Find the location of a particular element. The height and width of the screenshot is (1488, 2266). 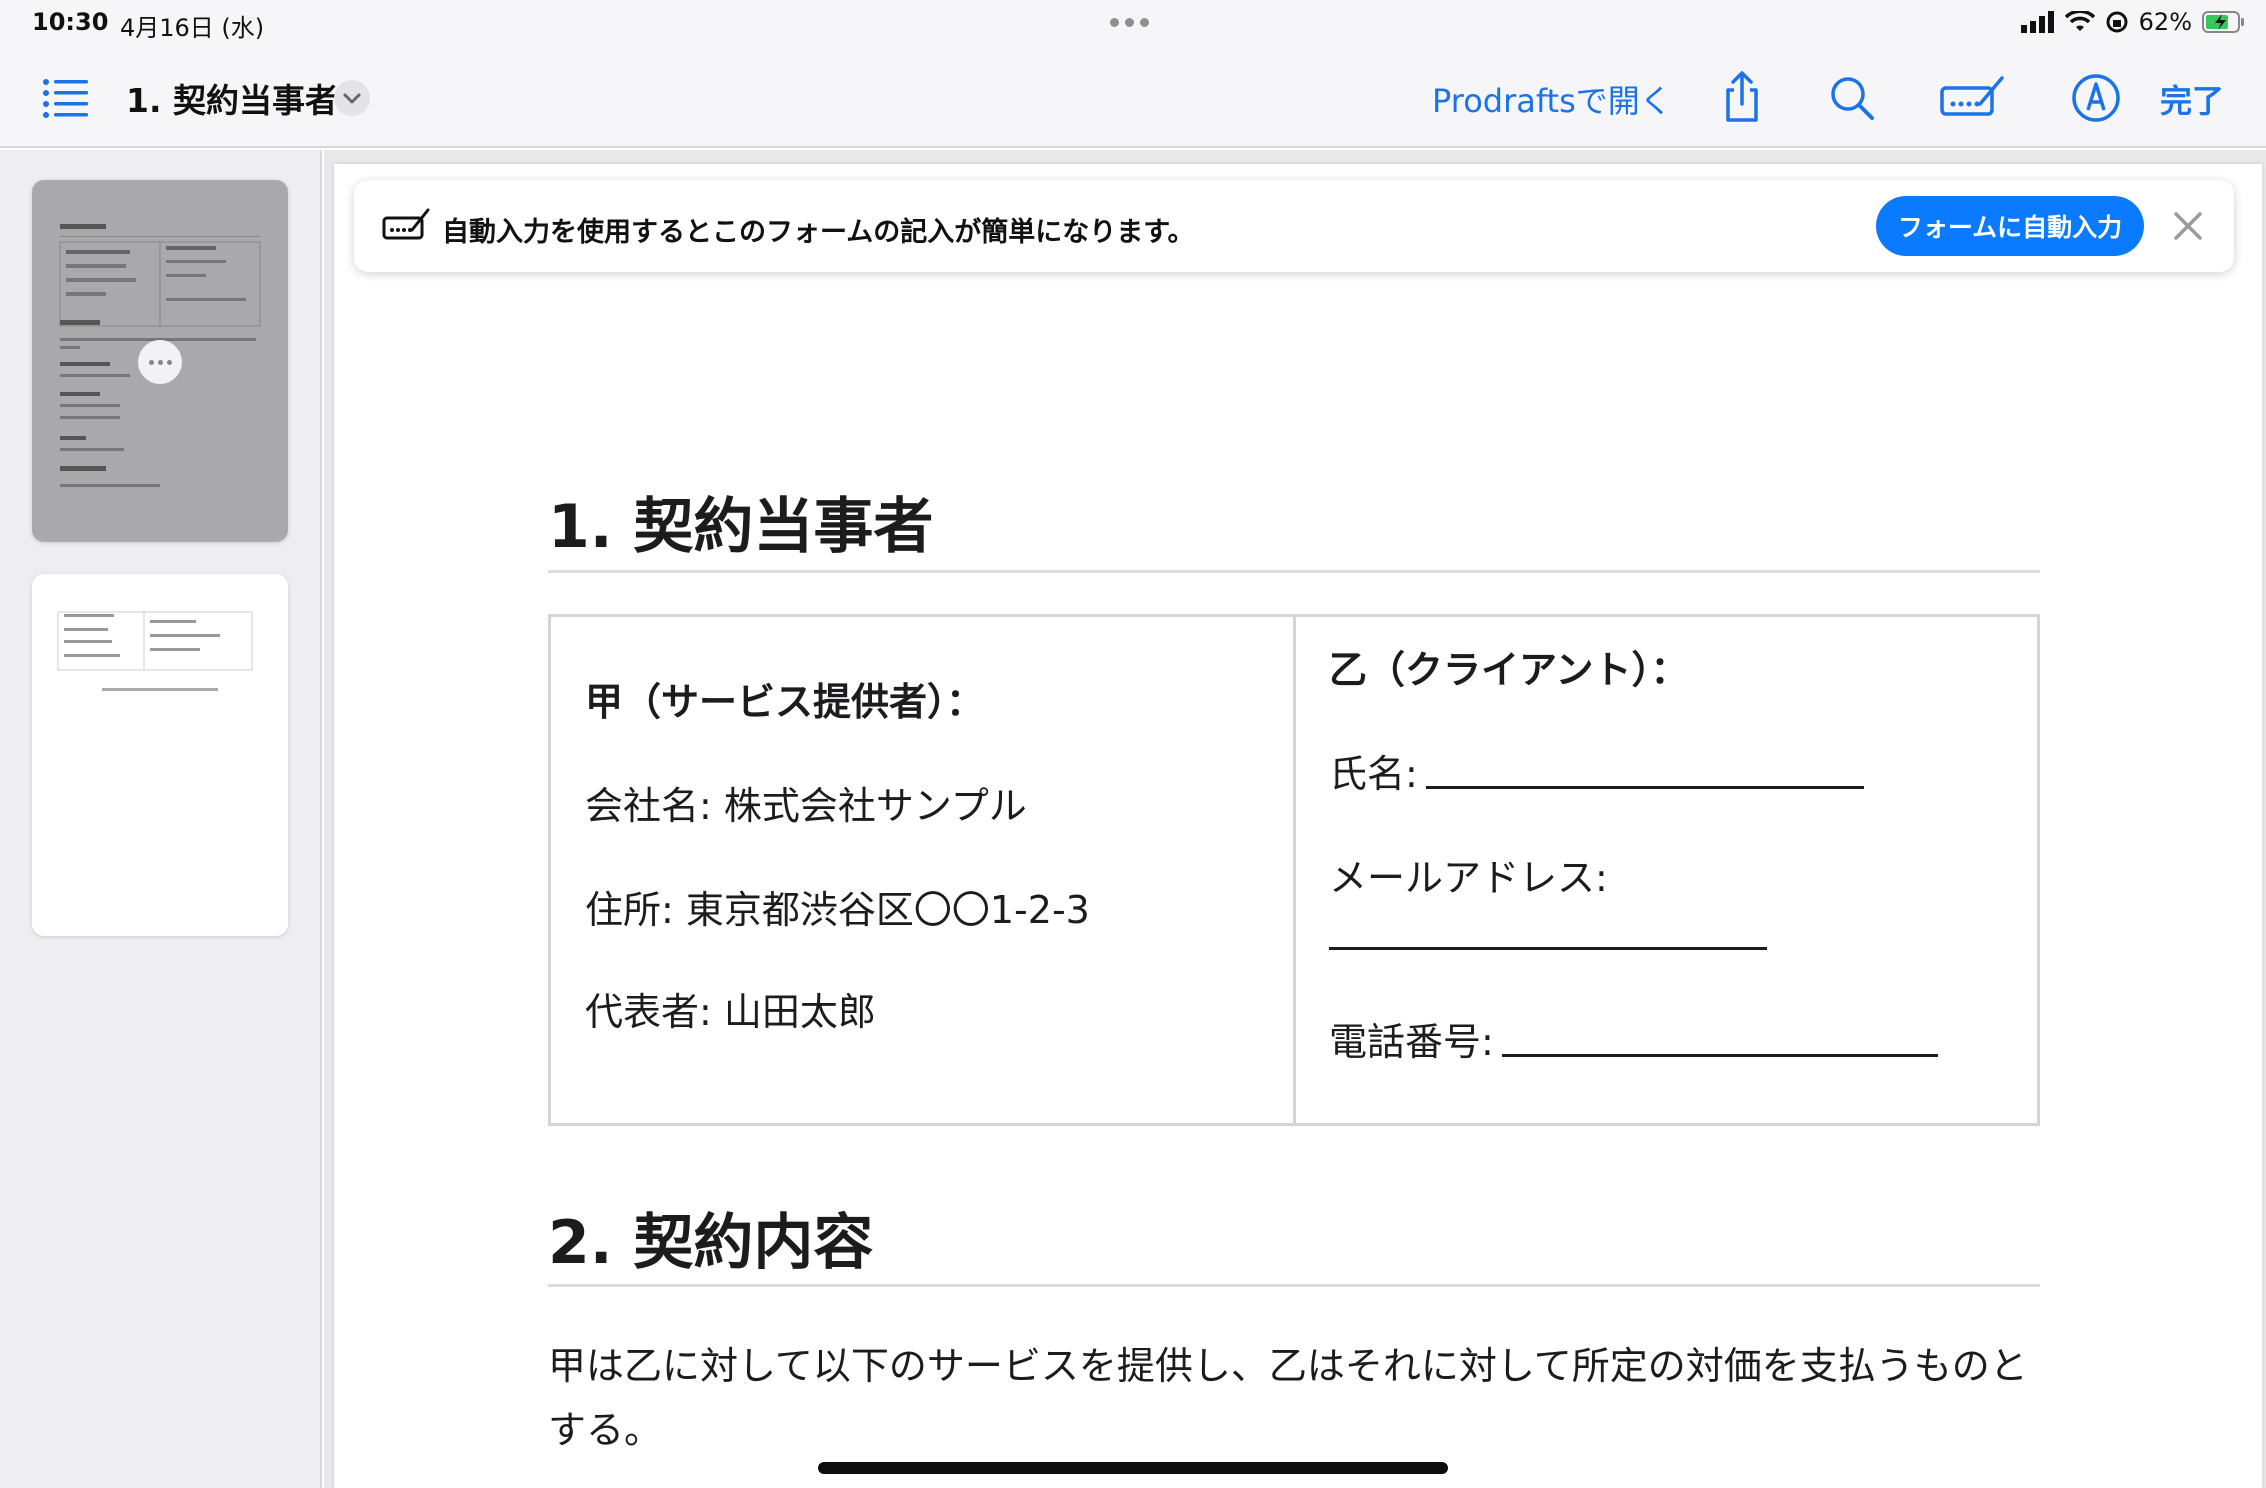

section-heading-contract-content: 2. 契約内容 is located at coordinates (711, 1243).